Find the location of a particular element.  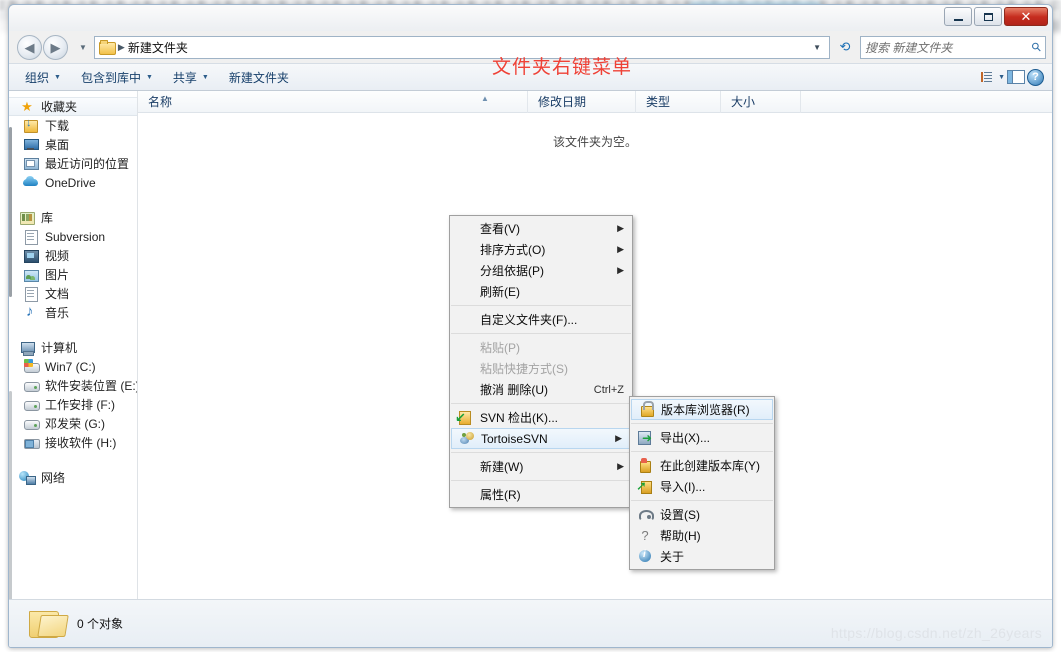

sidebar-item-music: 音乐 is located at coordinates (73, 312).